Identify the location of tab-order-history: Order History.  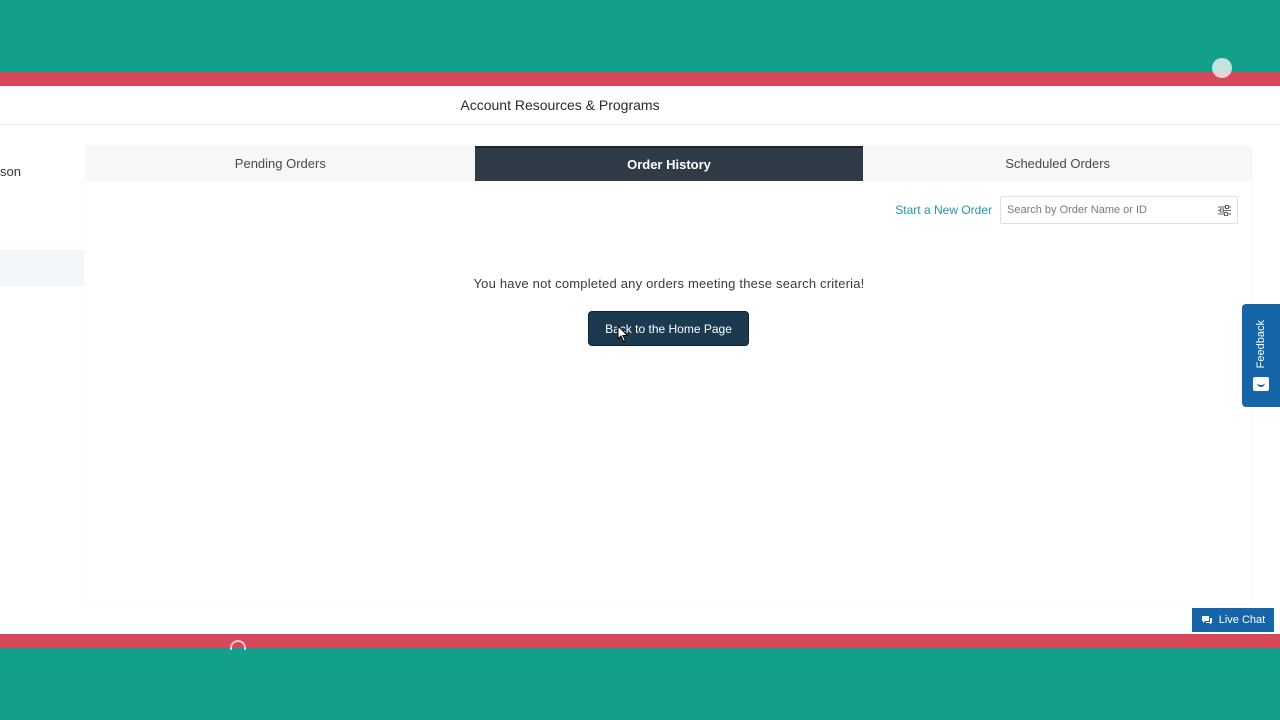
(669, 163).